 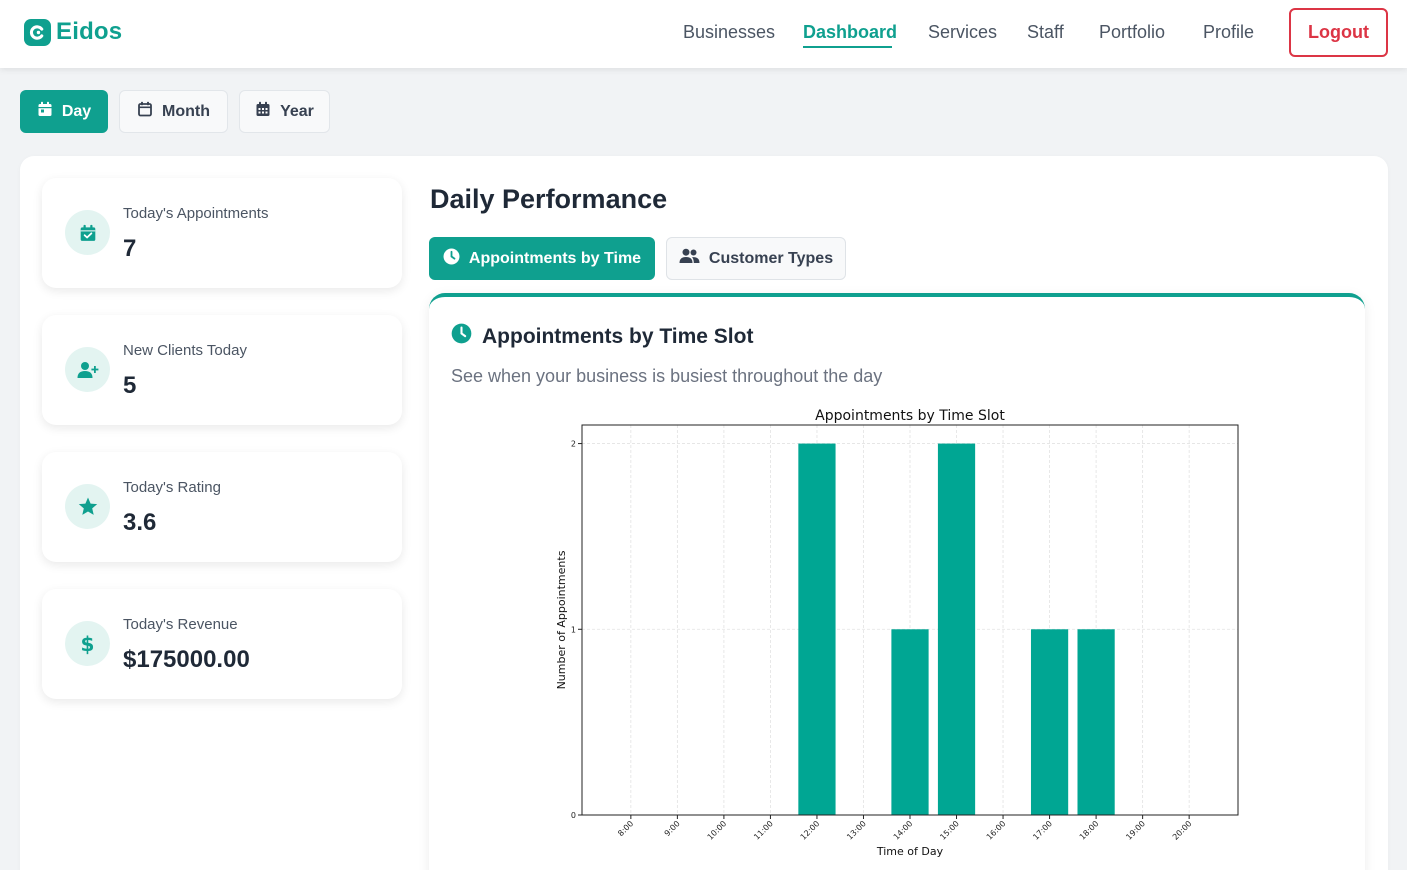 I want to click on x-tick-label: 8:00, so click(x=625, y=828).